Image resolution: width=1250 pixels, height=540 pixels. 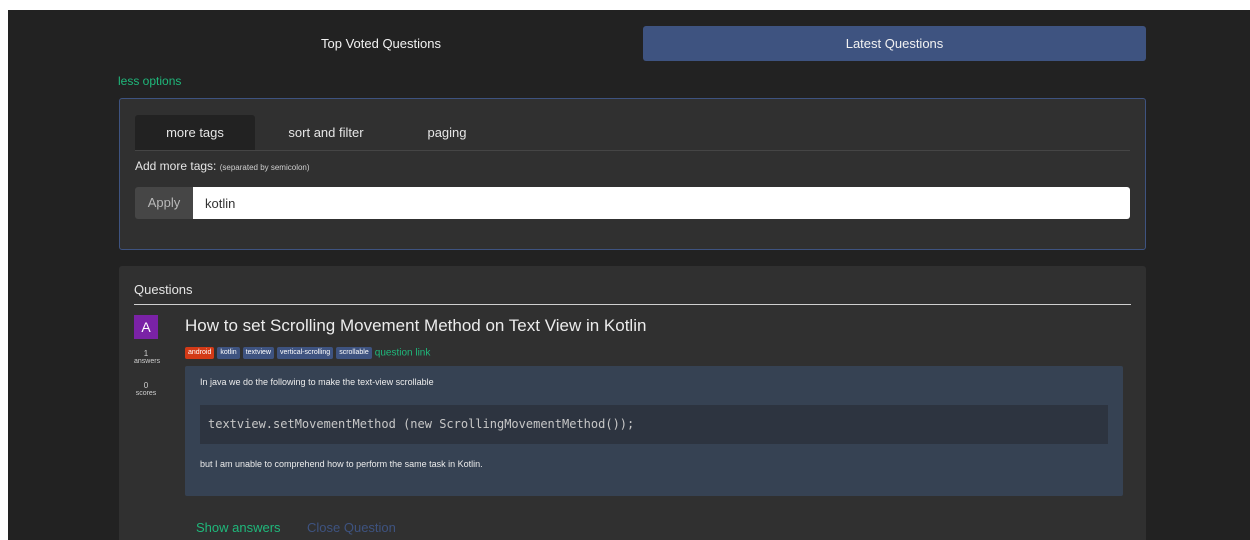 I want to click on answers-stat: 1 answers, so click(x=147, y=357).